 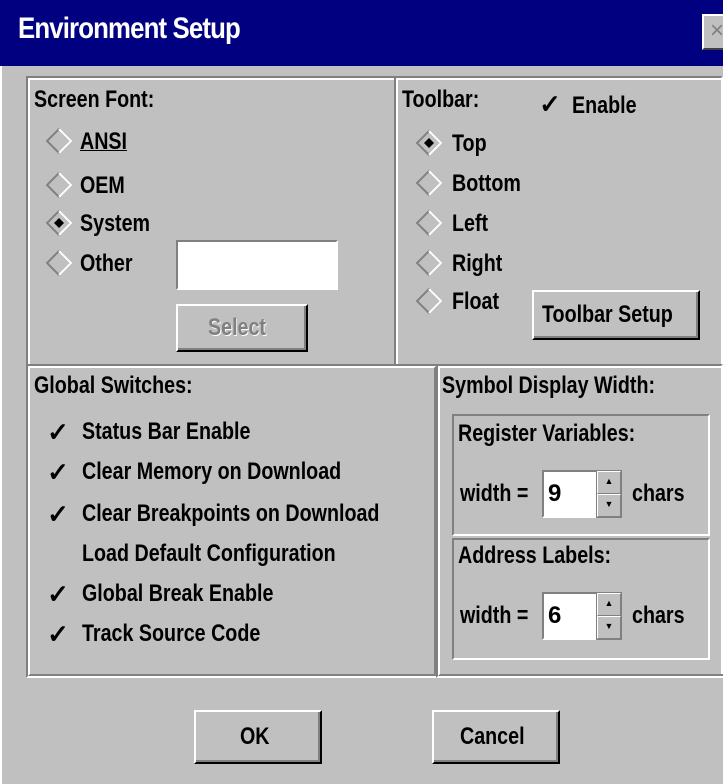 What do you see at coordinates (570, 494) in the screenshot?
I see `register-width-input: 9` at bounding box center [570, 494].